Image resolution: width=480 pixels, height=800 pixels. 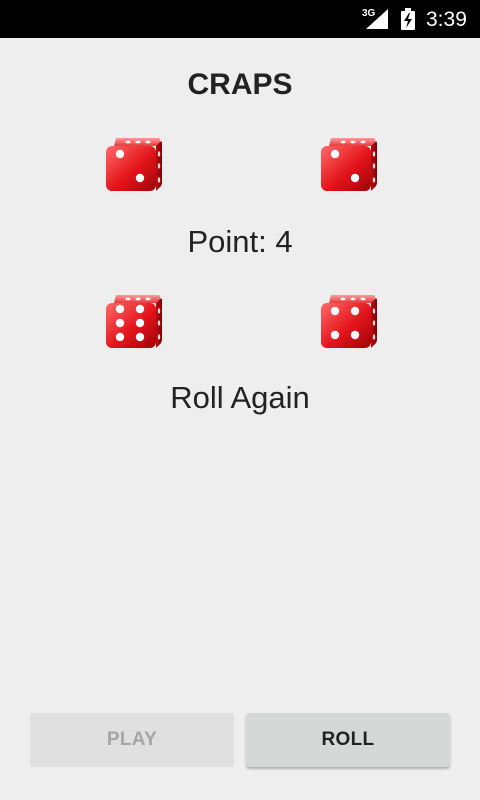 I want to click on status-bar: 3G 3:39, so click(x=240, y=19).